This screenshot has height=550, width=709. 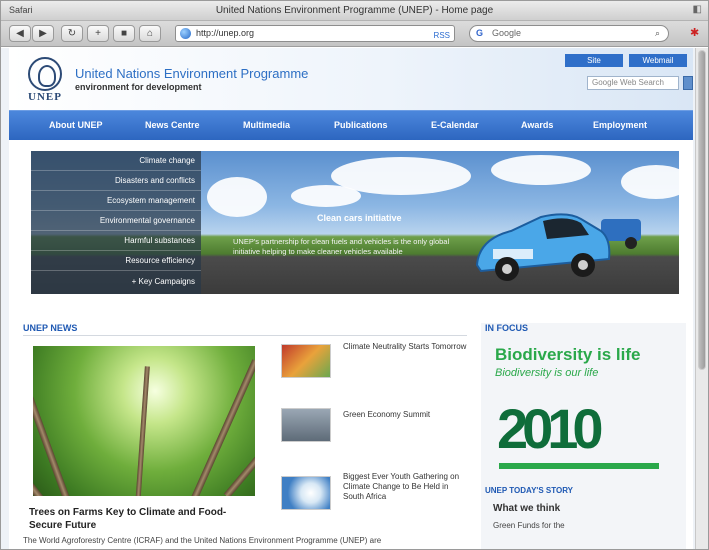 I want to click on home-button: ⌂, so click(x=150, y=33).